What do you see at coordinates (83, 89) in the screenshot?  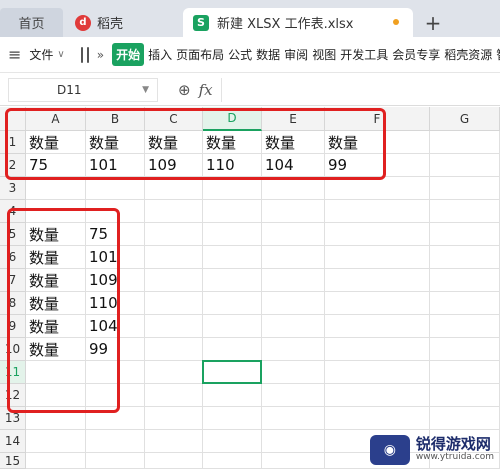 I see `name-box: D11 ▼` at bounding box center [83, 89].